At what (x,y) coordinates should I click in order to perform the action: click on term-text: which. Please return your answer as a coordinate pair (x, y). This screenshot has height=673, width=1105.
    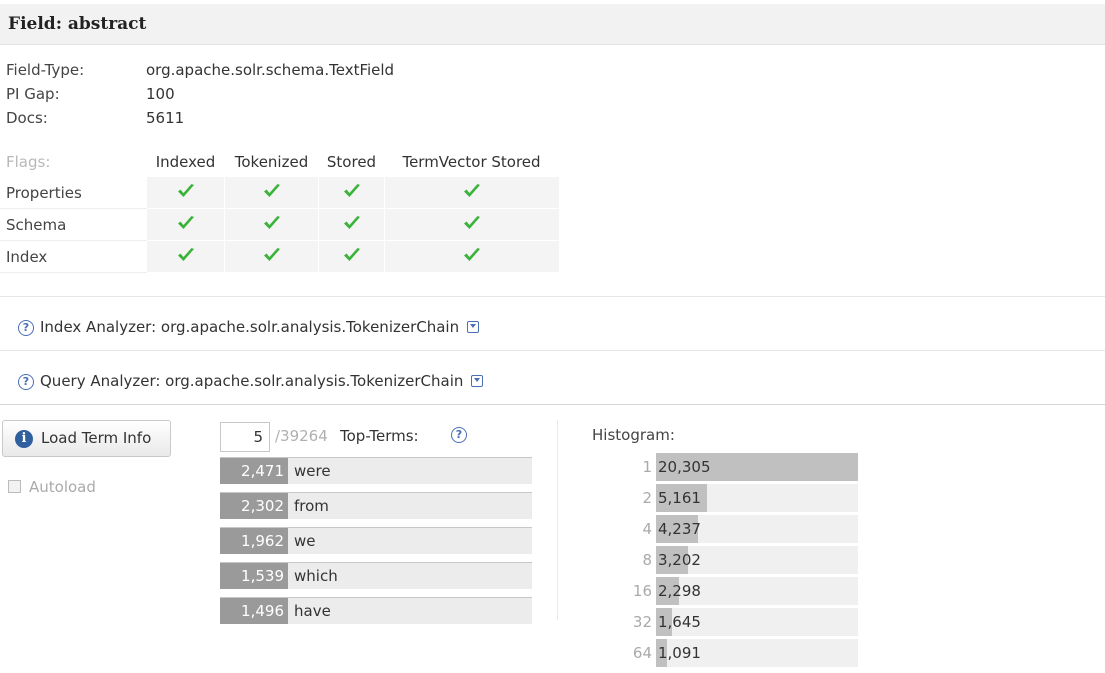
    Looking at the image, I should click on (316, 576).